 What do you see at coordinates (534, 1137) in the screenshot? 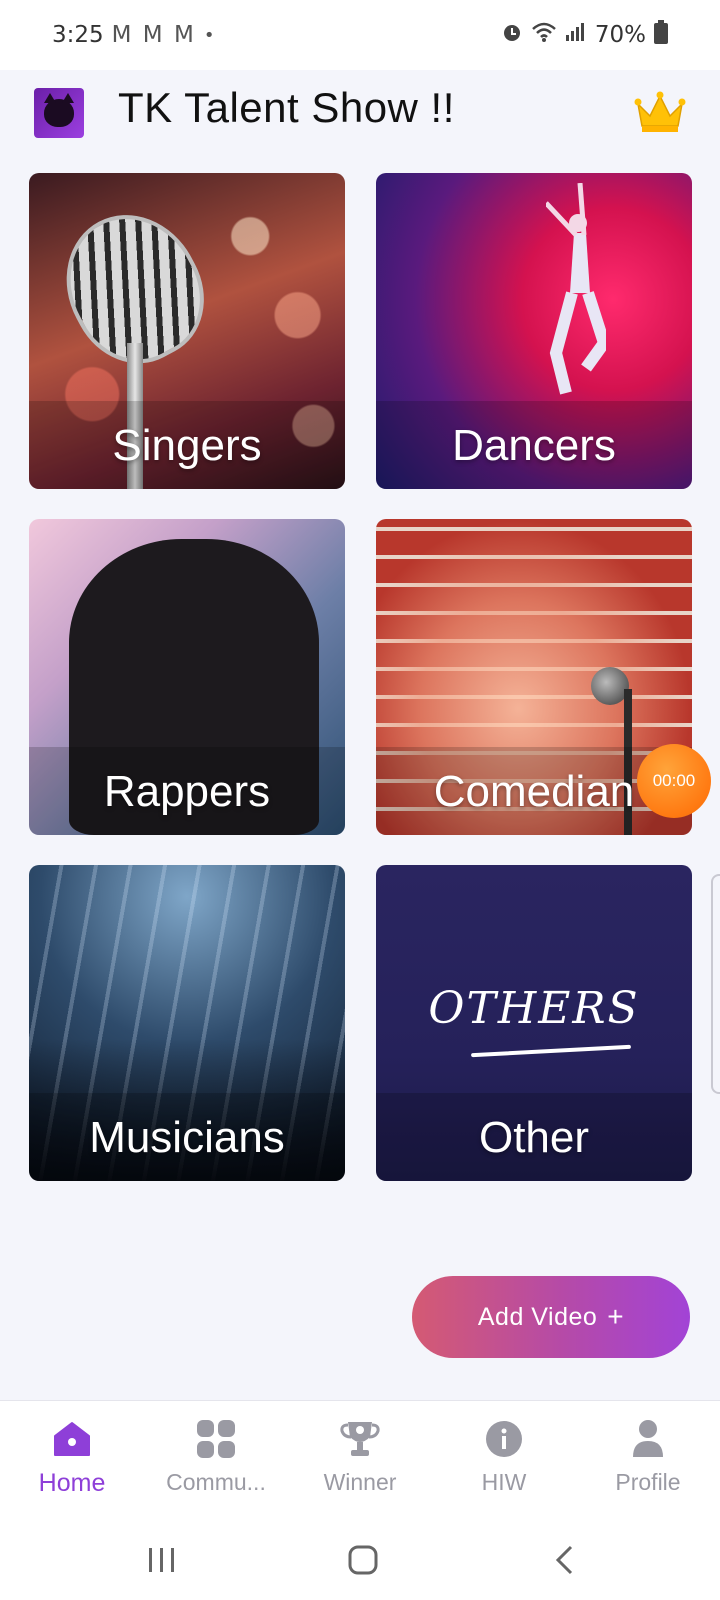
I see `category-label-other: Other` at bounding box center [534, 1137].